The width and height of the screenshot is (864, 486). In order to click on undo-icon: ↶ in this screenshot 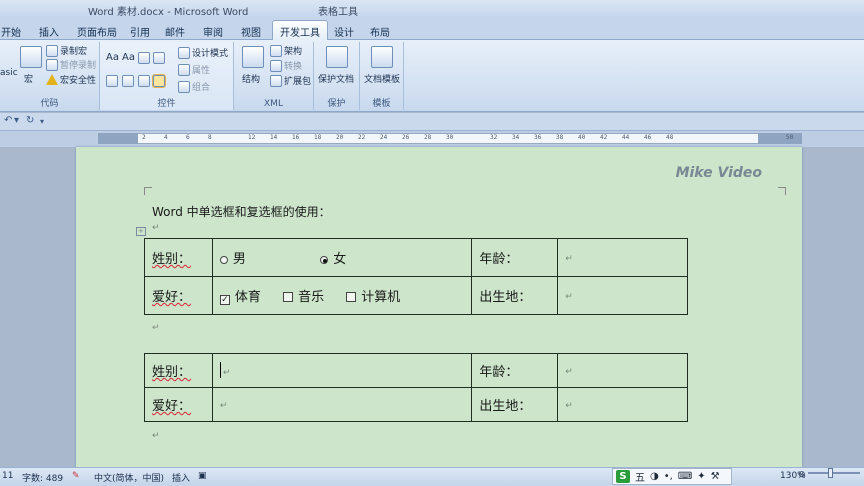, I will do `click(8, 120)`.